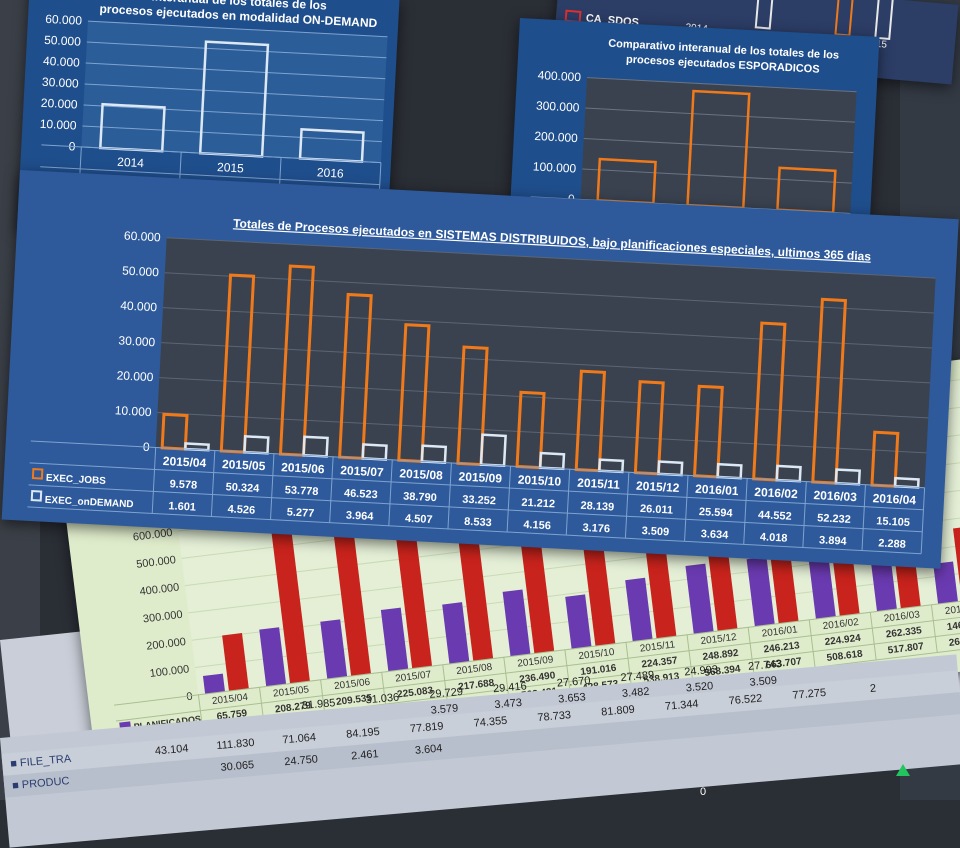 The width and height of the screenshot is (960, 848). Describe the element at coordinates (131, 162) in the screenshot. I see `x-tick-label: 2014` at that location.